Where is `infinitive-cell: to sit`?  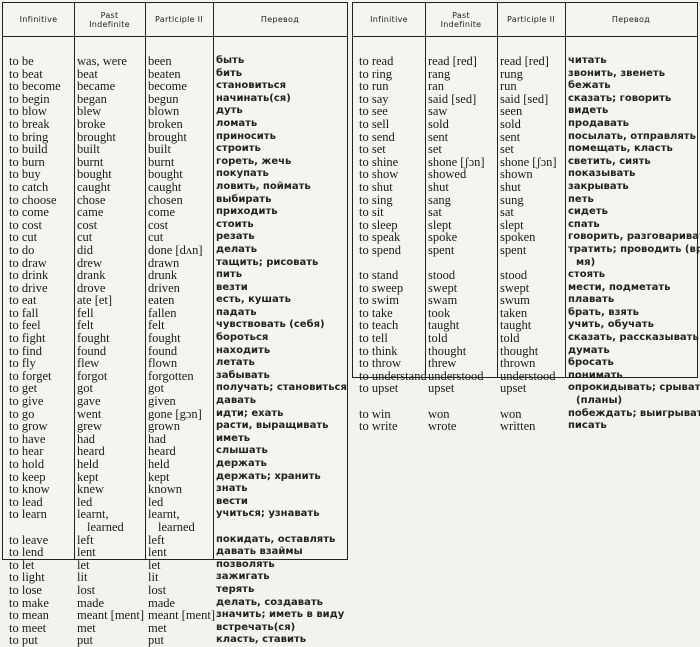
infinitive-cell: to sit is located at coordinates (371, 212).